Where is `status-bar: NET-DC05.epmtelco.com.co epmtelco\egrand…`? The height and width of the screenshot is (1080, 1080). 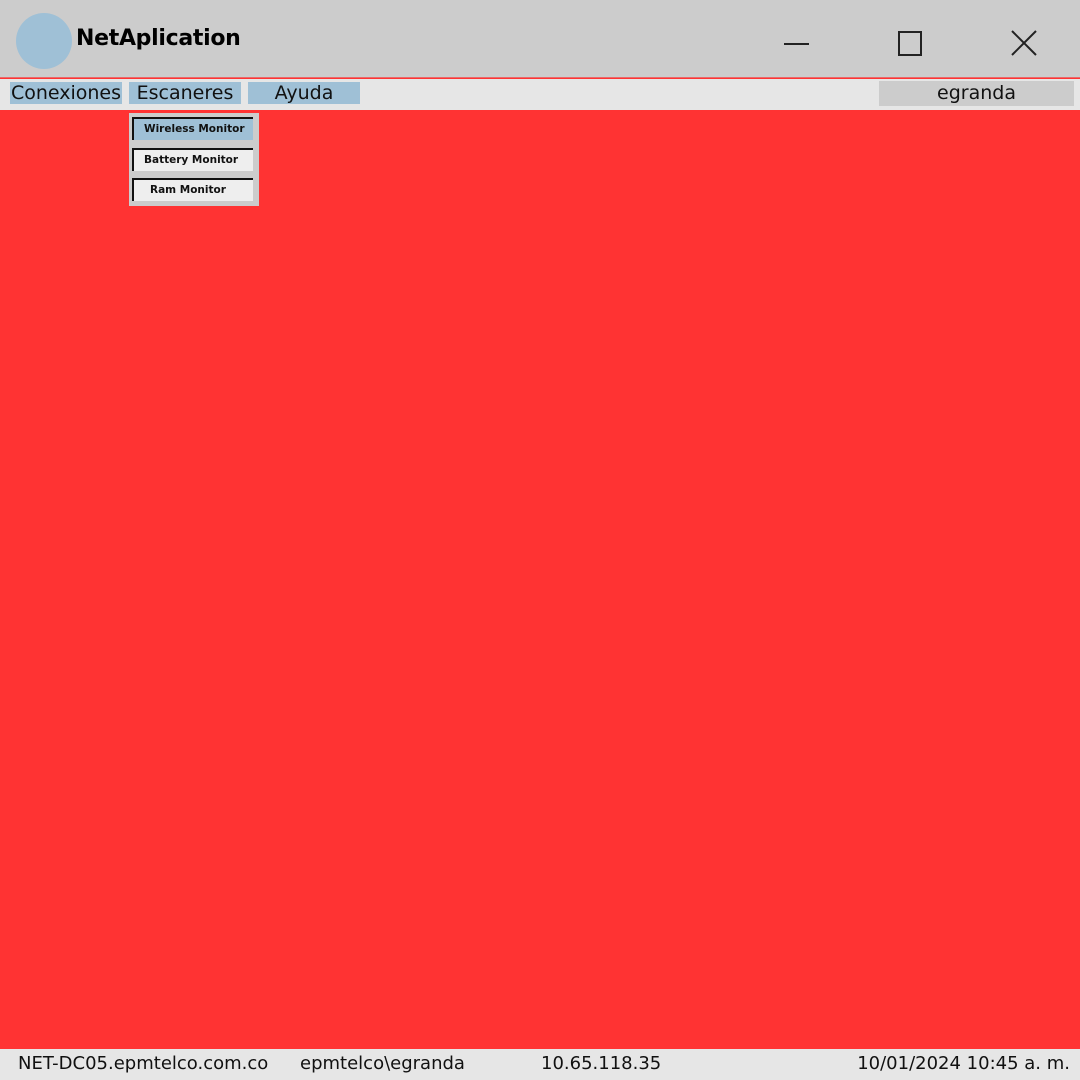
status-bar: NET-DC05.epmtelco.com.co epmtelco\egrand… is located at coordinates (540, 1064).